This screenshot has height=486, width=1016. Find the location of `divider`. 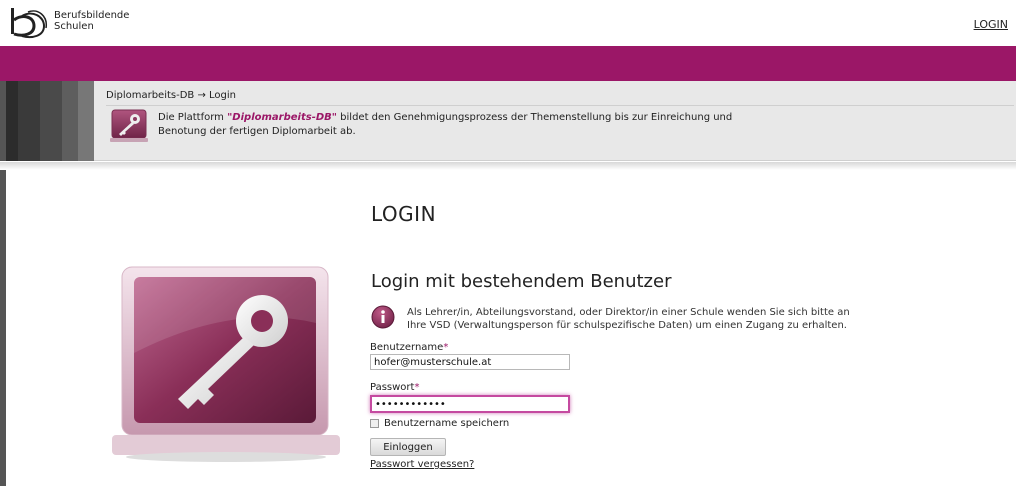

divider is located at coordinates (560, 105).